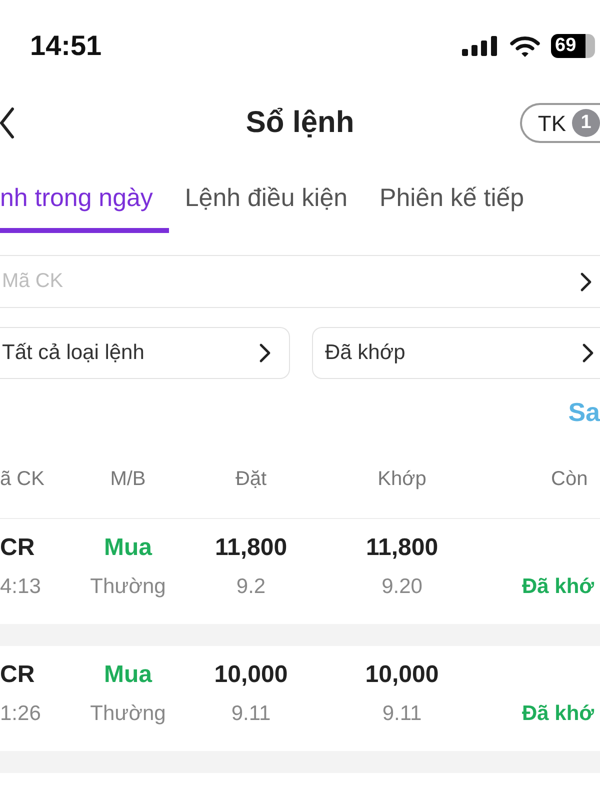  What do you see at coordinates (560, 123) in the screenshot?
I see `account-button: TK 1` at bounding box center [560, 123].